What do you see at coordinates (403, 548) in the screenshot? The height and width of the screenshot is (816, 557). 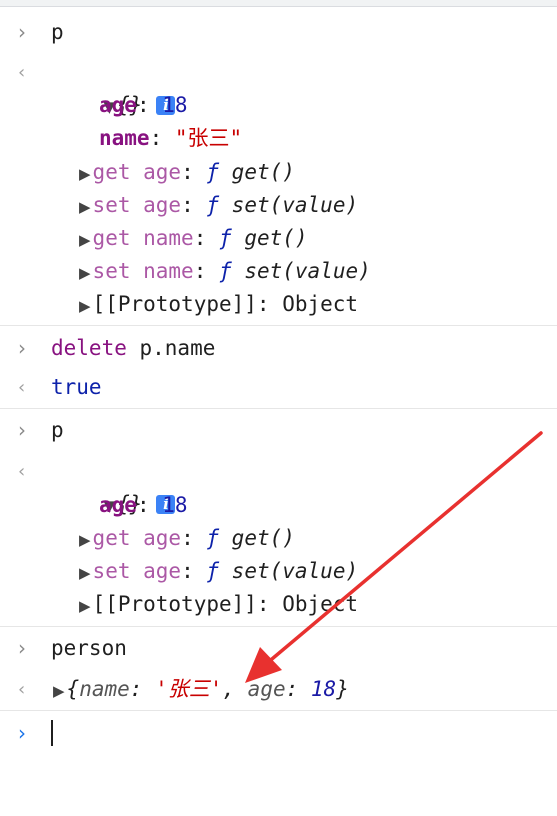 I see `arrow-shaft` at bounding box center [403, 548].